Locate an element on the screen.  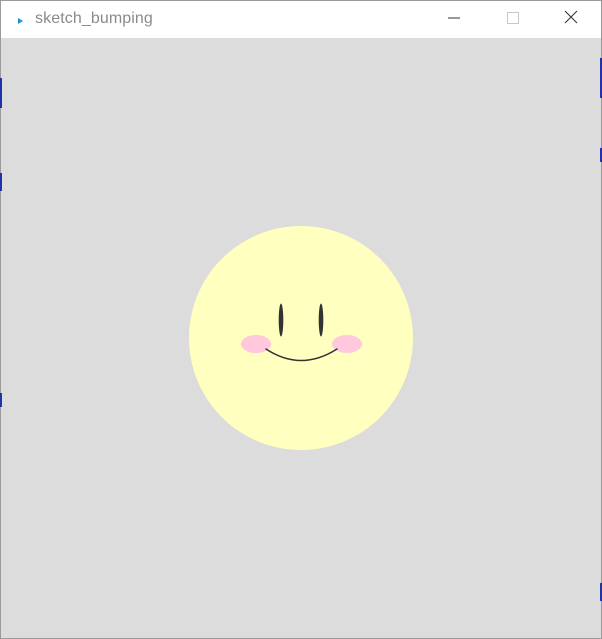
maximize-icon is located at coordinates (513, 20).